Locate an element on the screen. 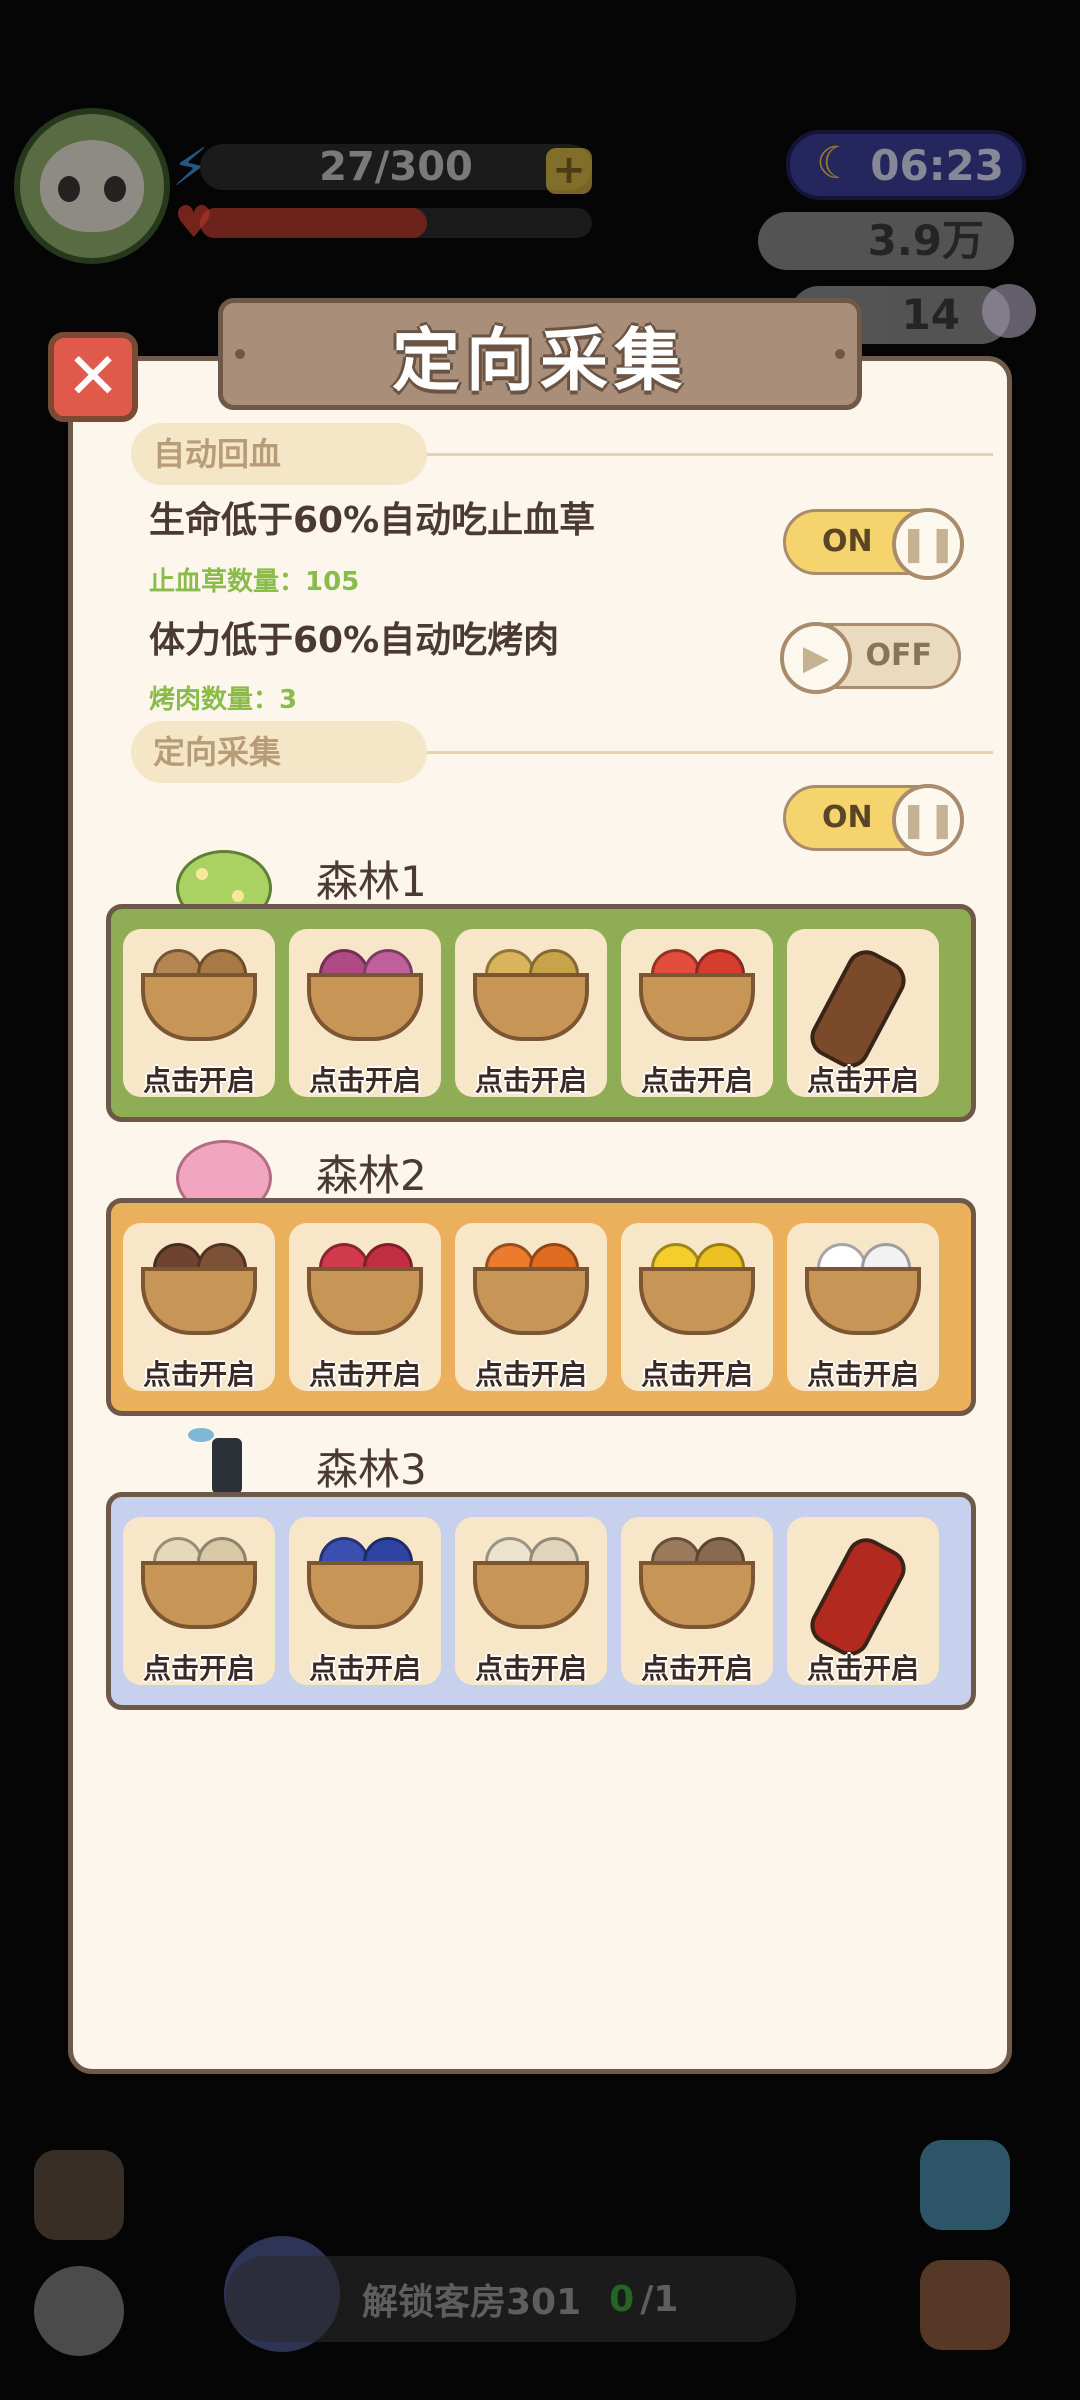 This screenshot has width=1080, height=2400. forest-1-panel: 点击开启 点击开启 点击开启 点击开启 点击开启 is located at coordinates (541, 1013).